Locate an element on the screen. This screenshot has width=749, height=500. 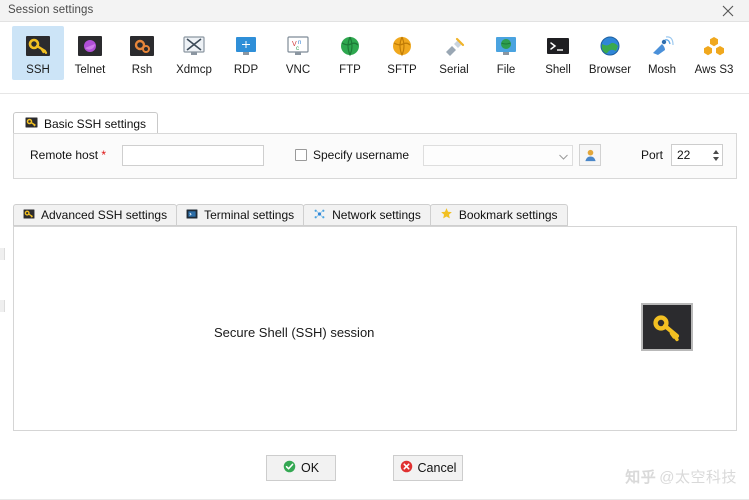
spinner-up-icon is located at coordinates (716, 151).